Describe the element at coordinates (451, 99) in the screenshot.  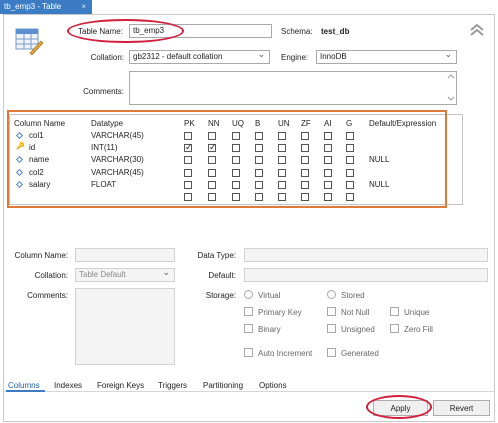
I see `comments-scroll-down-icon` at that location.